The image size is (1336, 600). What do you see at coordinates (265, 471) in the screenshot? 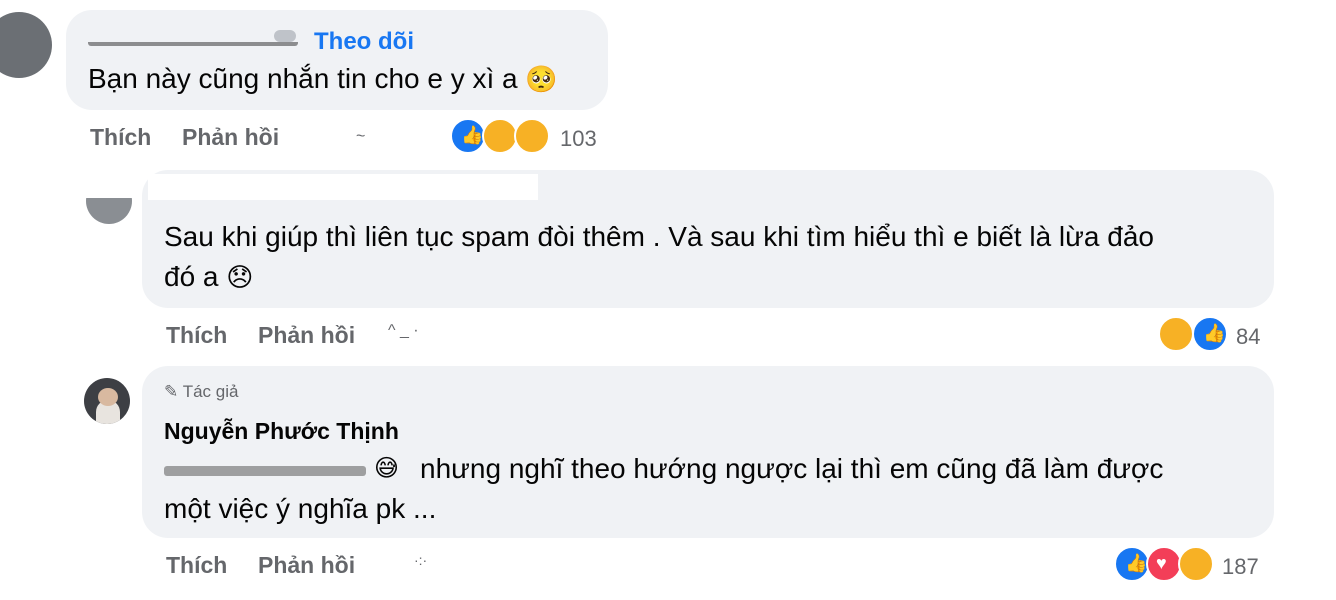
I see `obscured-mention` at bounding box center [265, 471].